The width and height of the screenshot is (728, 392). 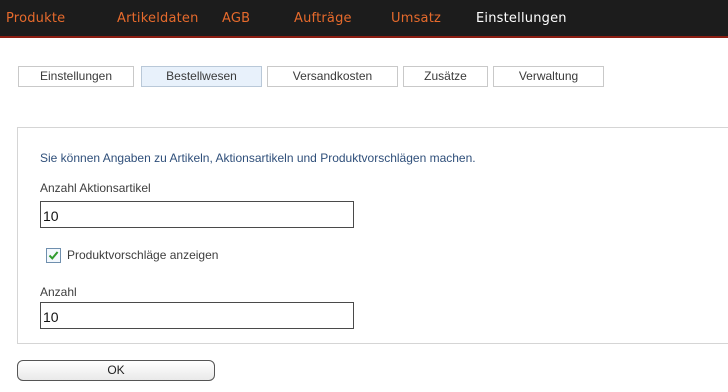 I want to click on nav-item-artikeldaten: Artikeldaten, so click(x=158, y=18).